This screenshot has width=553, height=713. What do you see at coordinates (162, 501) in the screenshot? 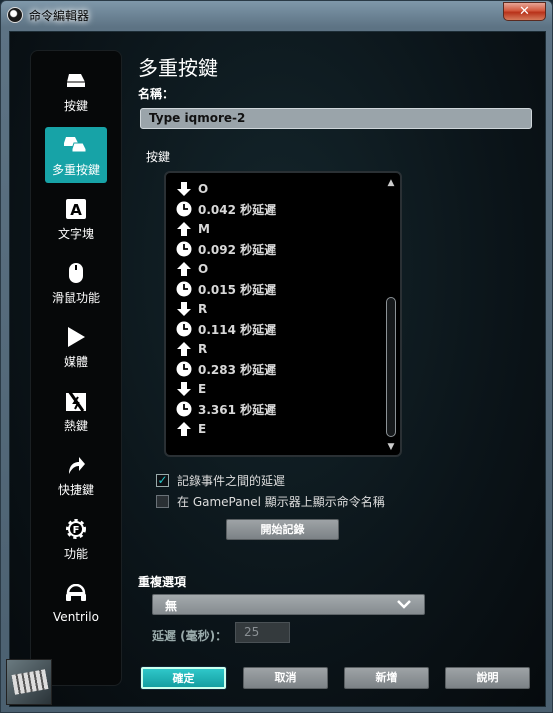
I see `gamepanel-checkbox` at bounding box center [162, 501].